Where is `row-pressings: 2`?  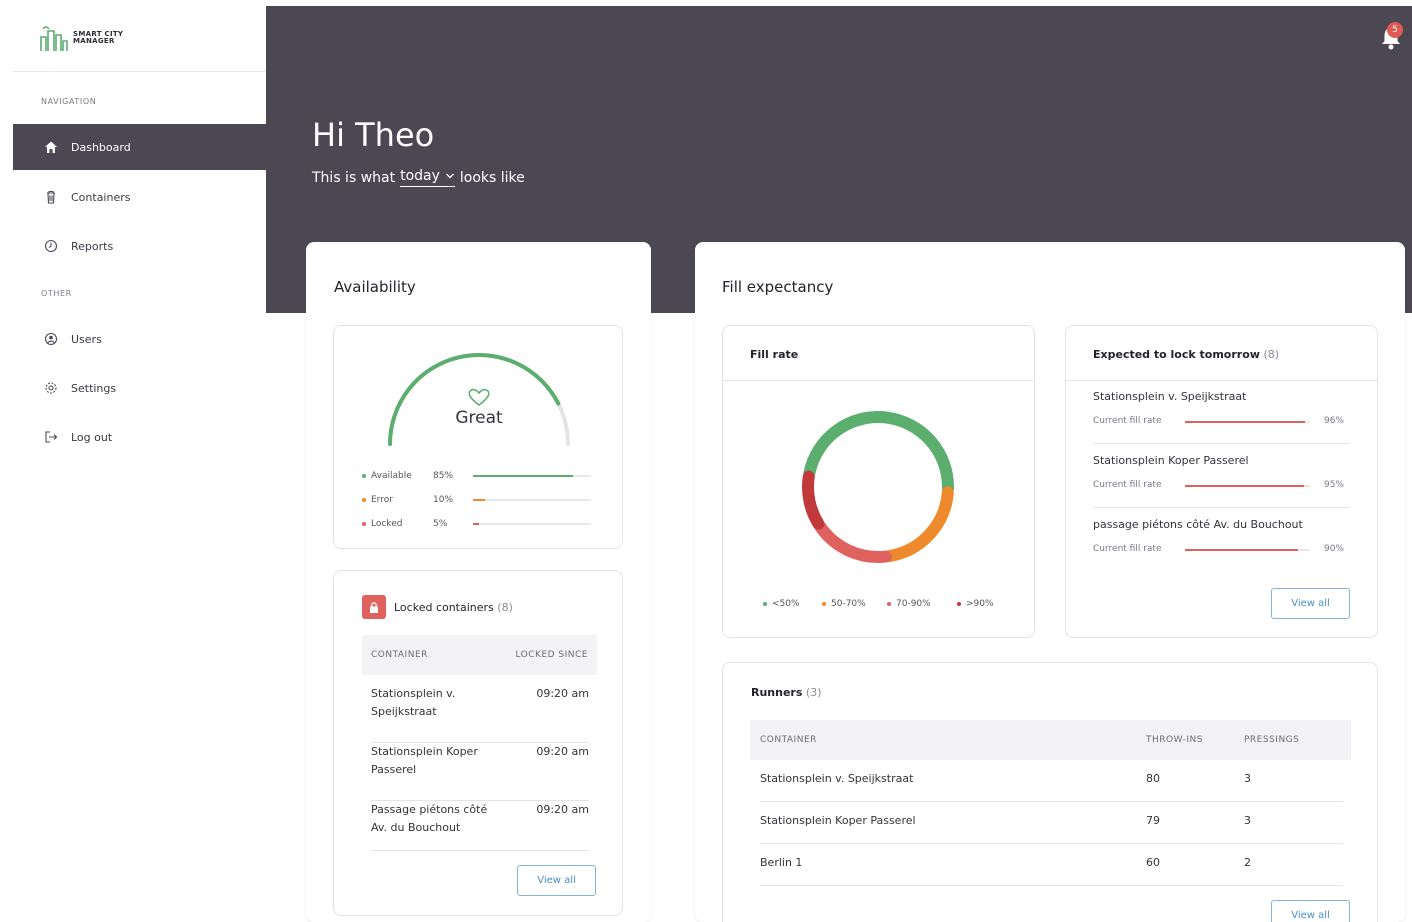 row-pressings: 2 is located at coordinates (1247, 862).